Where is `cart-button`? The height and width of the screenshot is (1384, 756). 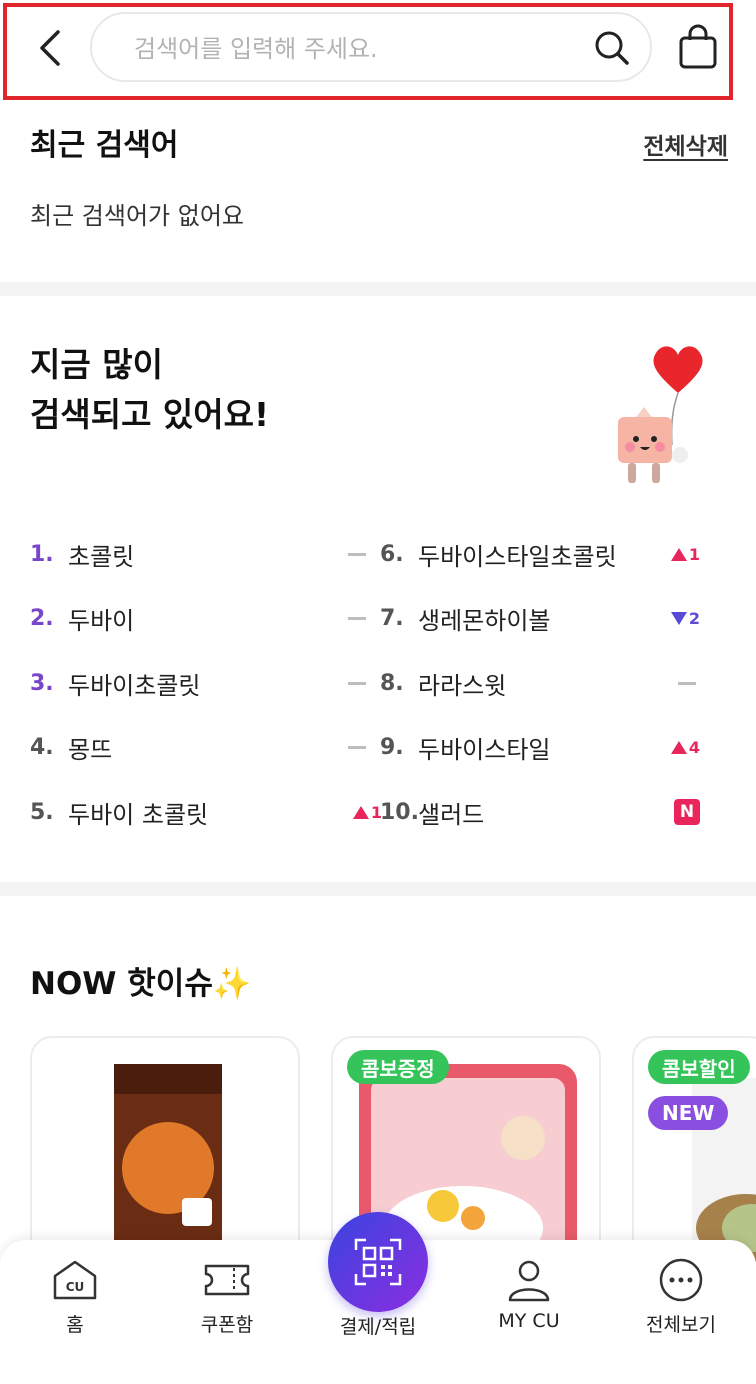
cart-button is located at coordinates (698, 47).